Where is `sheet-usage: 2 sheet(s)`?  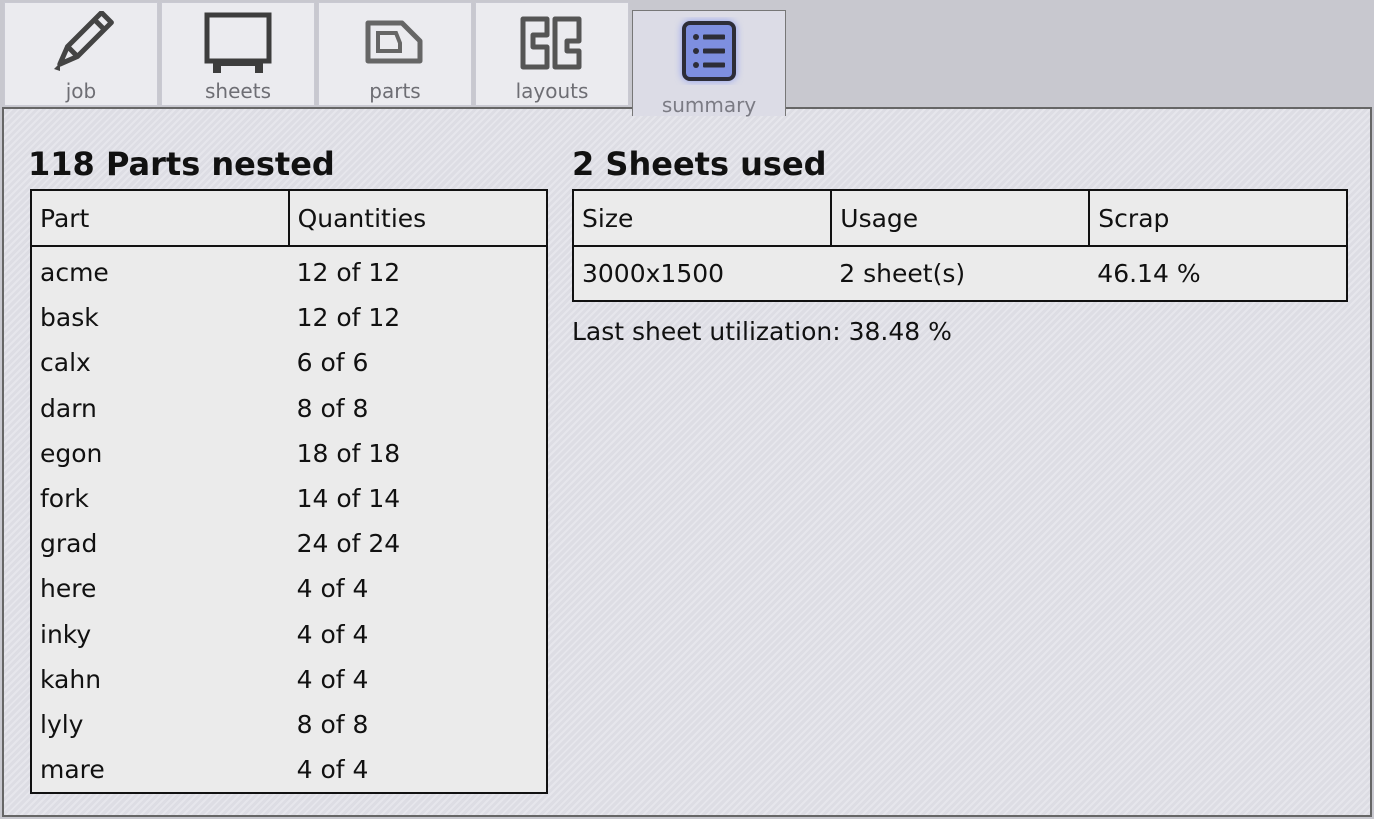
sheet-usage: 2 sheet(s) is located at coordinates (902, 273).